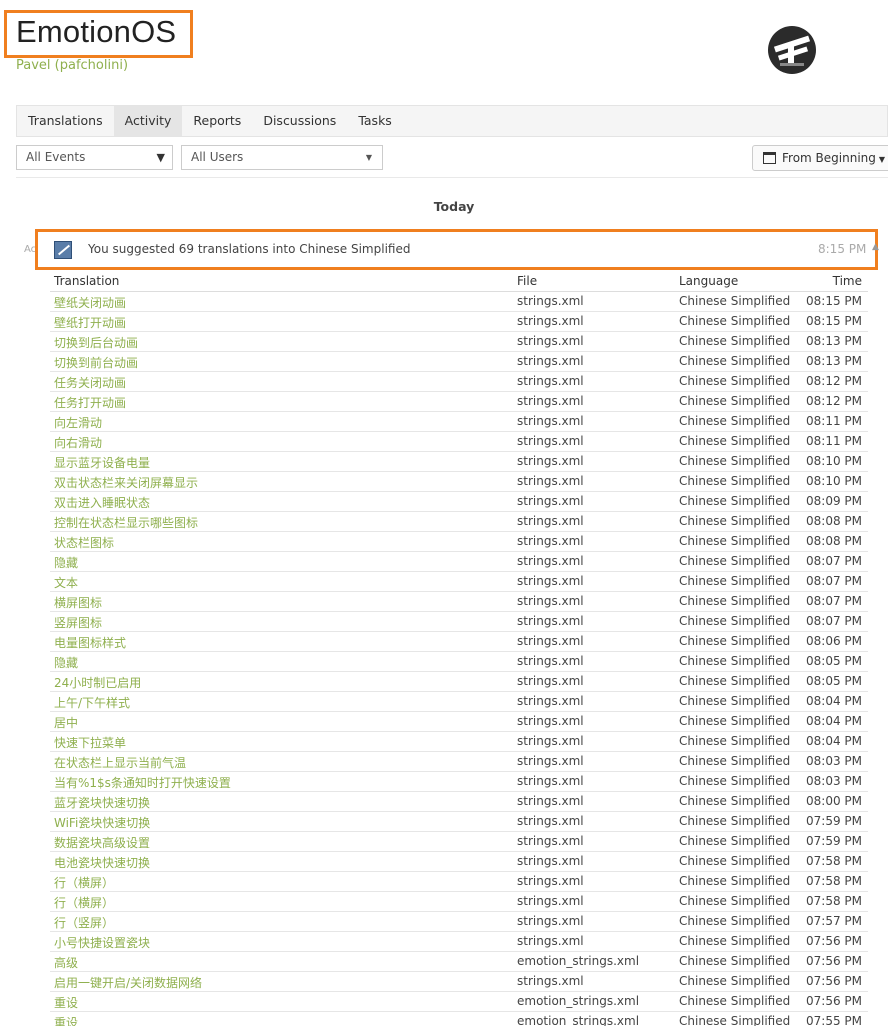 This screenshot has width=888, height=1026. I want to click on tab-discussions: Discussions, so click(299, 121).